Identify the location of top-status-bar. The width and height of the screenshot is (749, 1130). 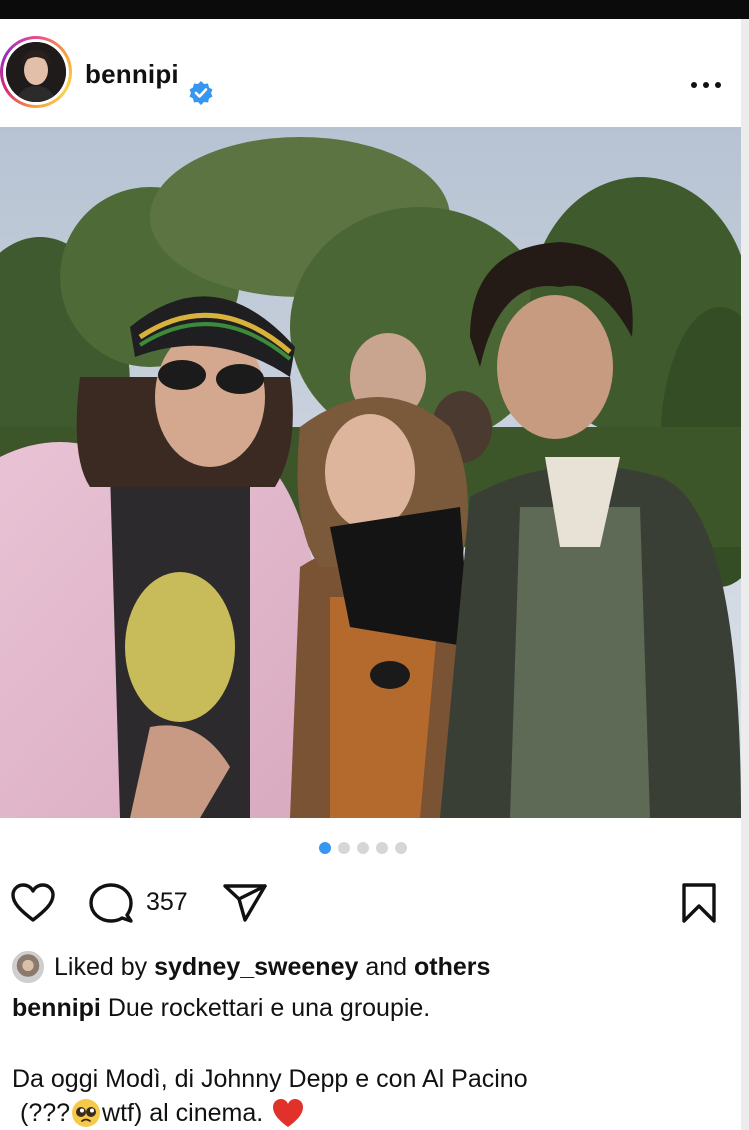
(374, 9).